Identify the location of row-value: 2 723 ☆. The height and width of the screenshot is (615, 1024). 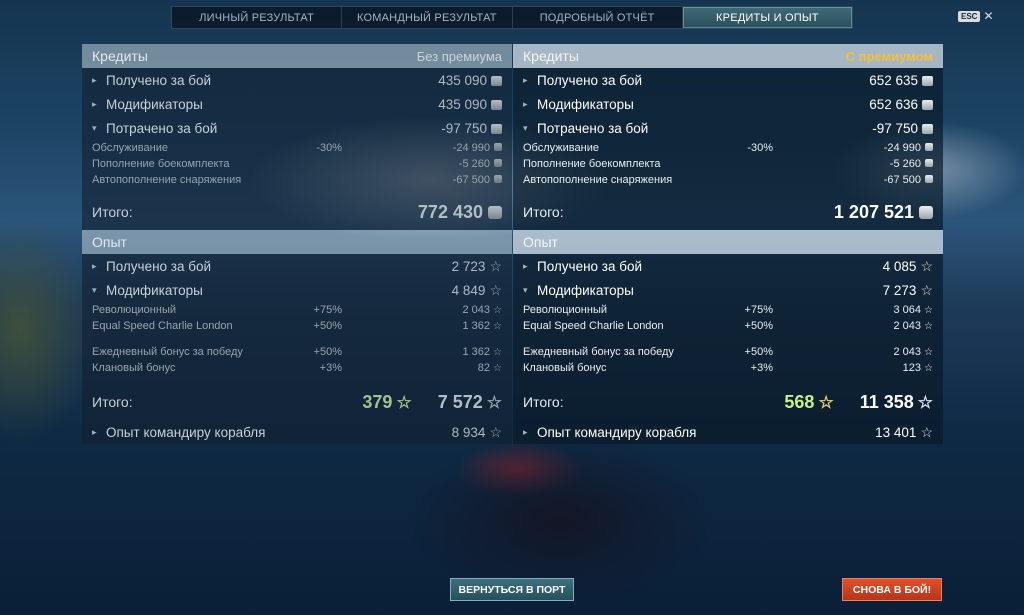
(476, 265).